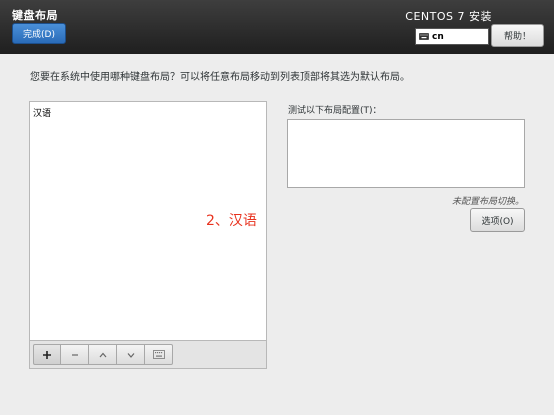  Describe the element at coordinates (220, 77) in the screenshot. I see `instruction-text: 您要在系统中使用哪种键盘布局？可以将任意布局移动到列表顶部将其选为默认布局。` at that location.